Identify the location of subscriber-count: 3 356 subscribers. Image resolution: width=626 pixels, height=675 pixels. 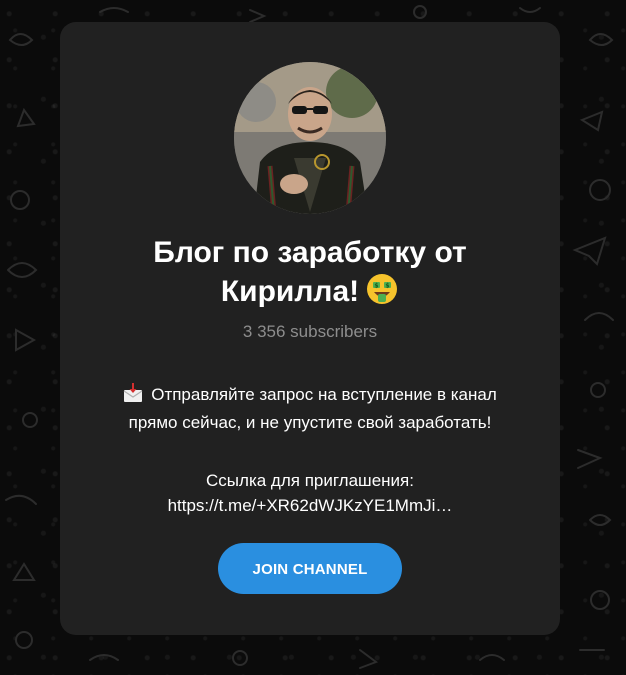
(310, 331).